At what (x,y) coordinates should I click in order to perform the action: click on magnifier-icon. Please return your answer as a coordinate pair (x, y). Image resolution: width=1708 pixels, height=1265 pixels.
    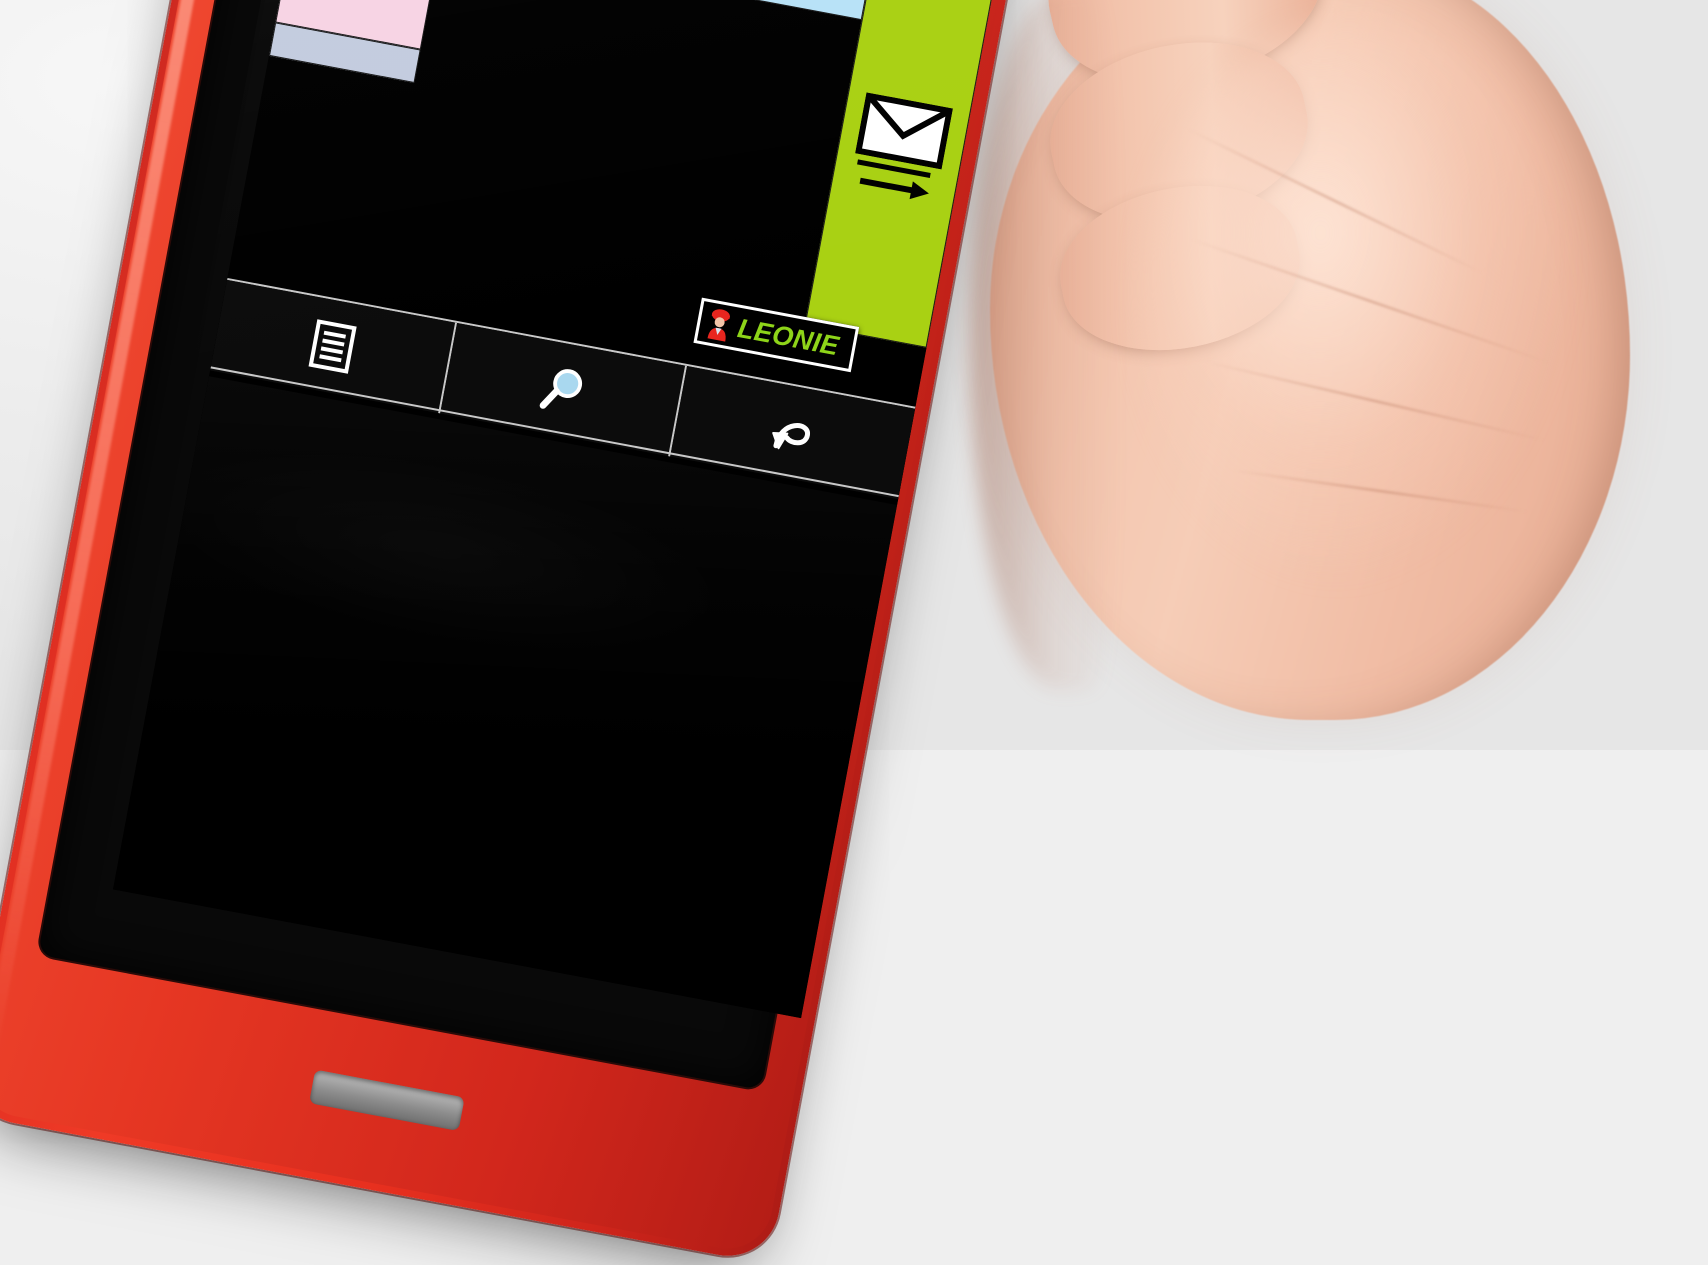
    Looking at the image, I should click on (561, 389).